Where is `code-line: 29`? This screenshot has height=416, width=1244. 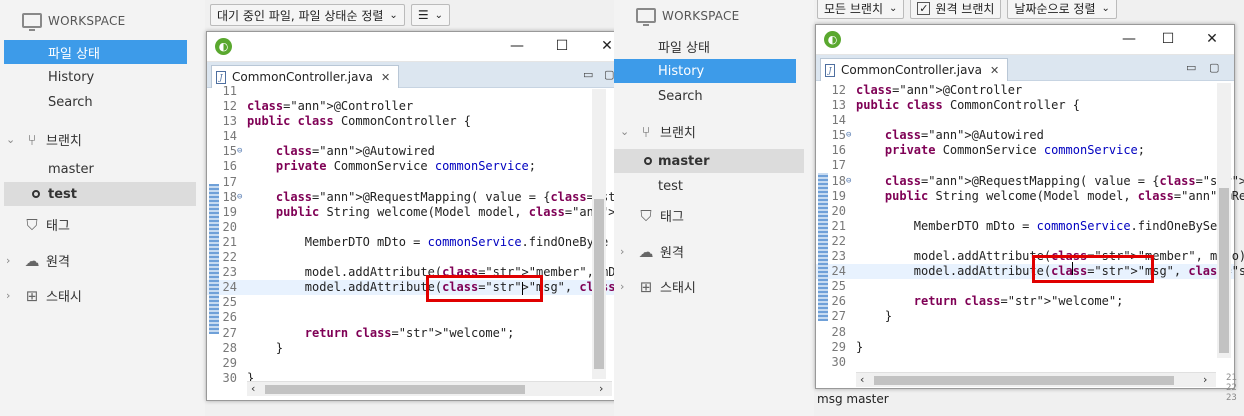
code-line: 29 is located at coordinates (410, 363).